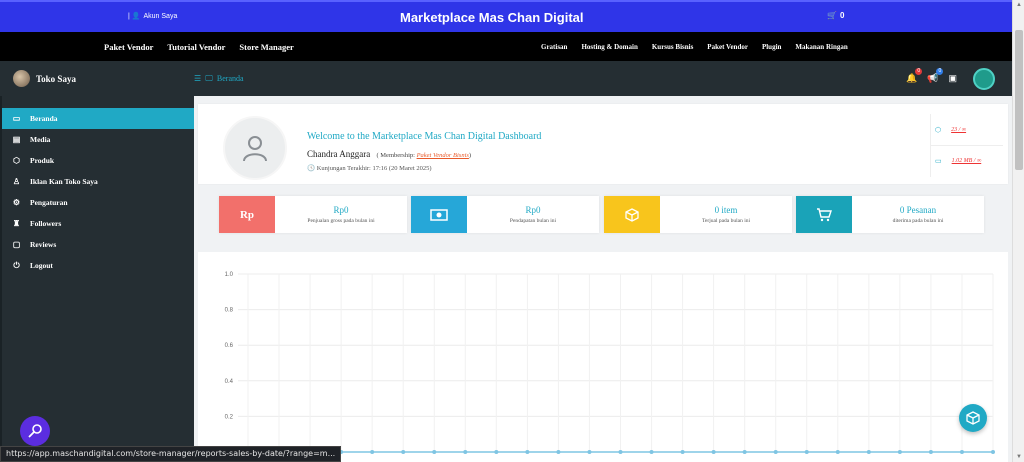  What do you see at coordinates (98, 244) in the screenshot?
I see `sidebar-item-reviews: ▢ Reviews` at bounding box center [98, 244].